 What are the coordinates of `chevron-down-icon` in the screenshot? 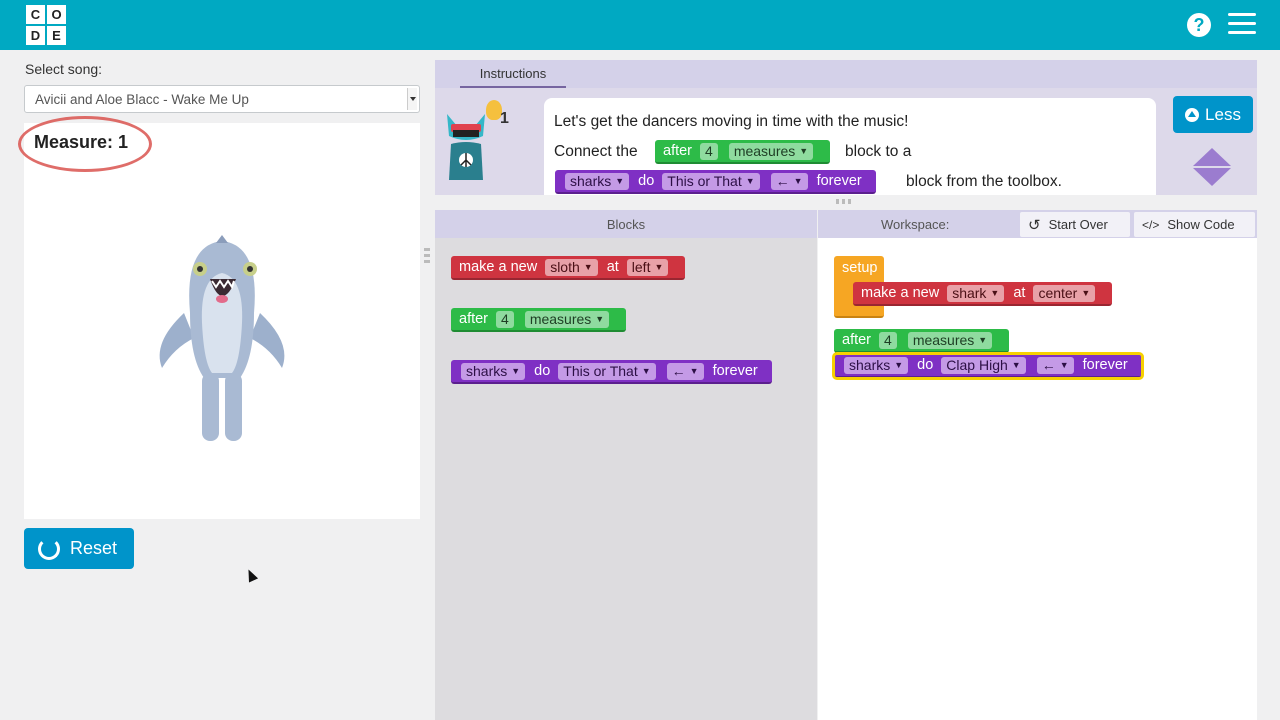 It's located at (412, 99).